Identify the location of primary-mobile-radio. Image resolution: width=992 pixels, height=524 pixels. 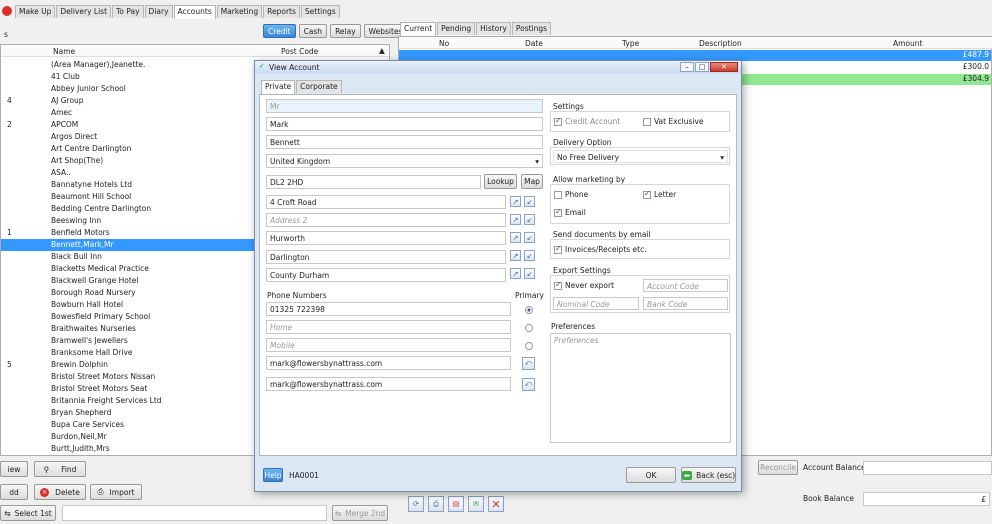
(529, 346).